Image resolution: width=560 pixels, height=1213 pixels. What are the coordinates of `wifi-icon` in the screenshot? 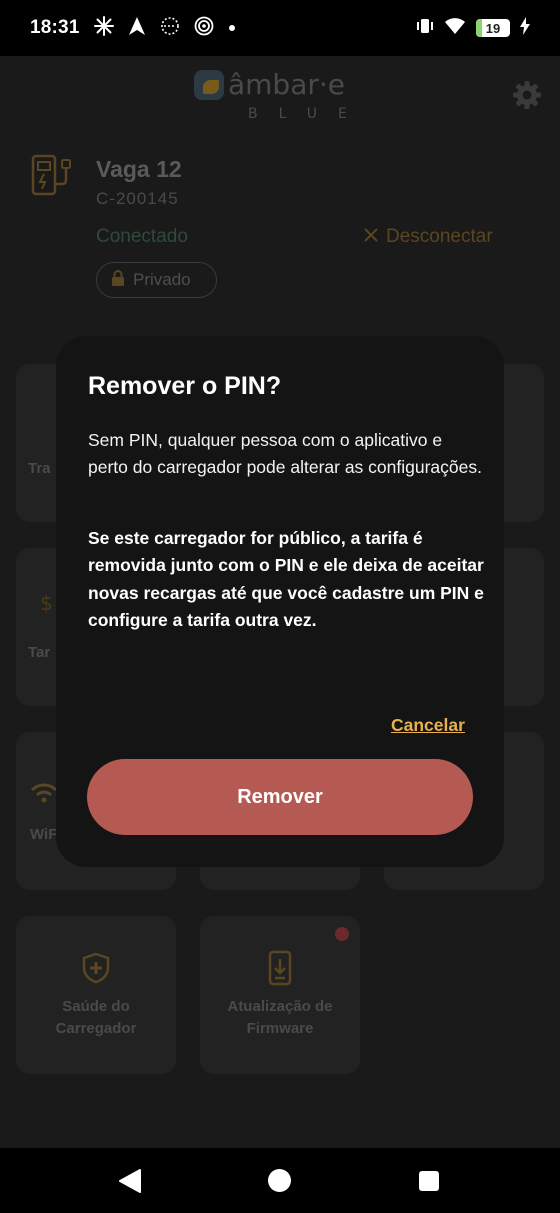 It's located at (455, 28).